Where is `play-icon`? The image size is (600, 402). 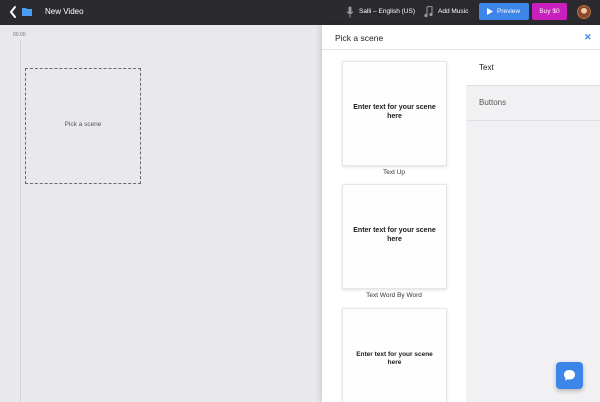
play-icon is located at coordinates (490, 11).